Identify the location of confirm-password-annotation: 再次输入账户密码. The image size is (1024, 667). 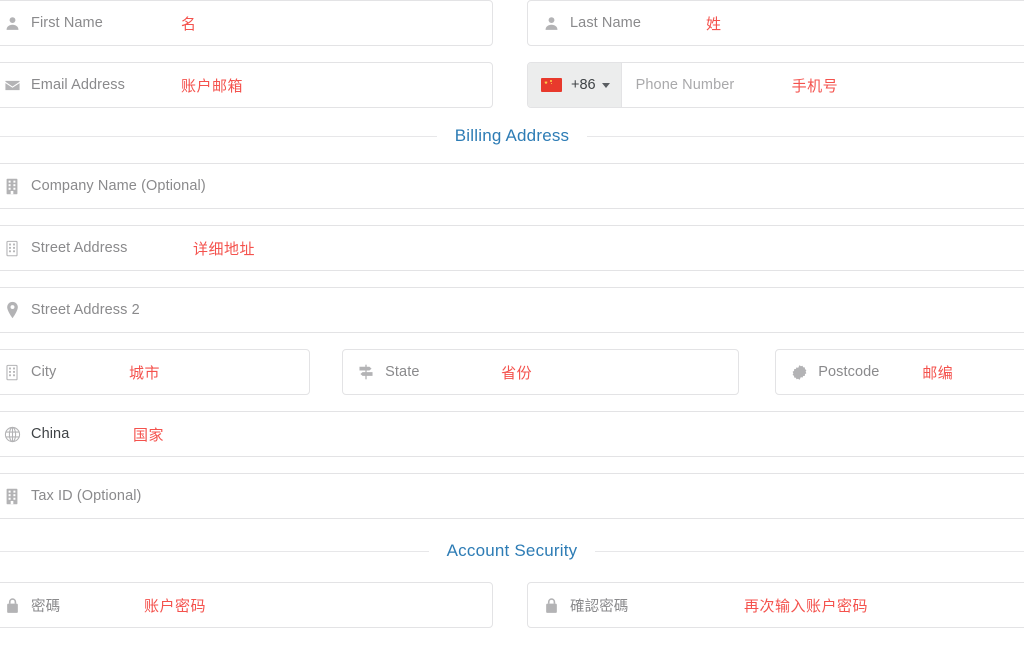
(806, 606).